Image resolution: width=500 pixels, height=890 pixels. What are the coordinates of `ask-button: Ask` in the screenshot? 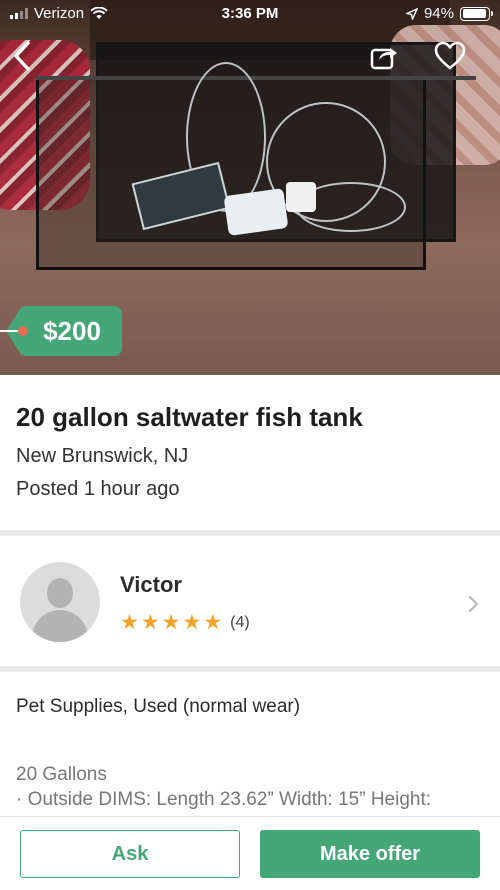 It's located at (130, 854).